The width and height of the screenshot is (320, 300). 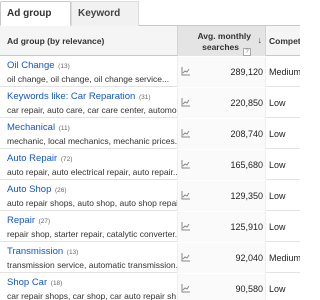 What do you see at coordinates (224, 36) in the screenshot?
I see `searches-header-line1: Avg. monthly` at bounding box center [224, 36].